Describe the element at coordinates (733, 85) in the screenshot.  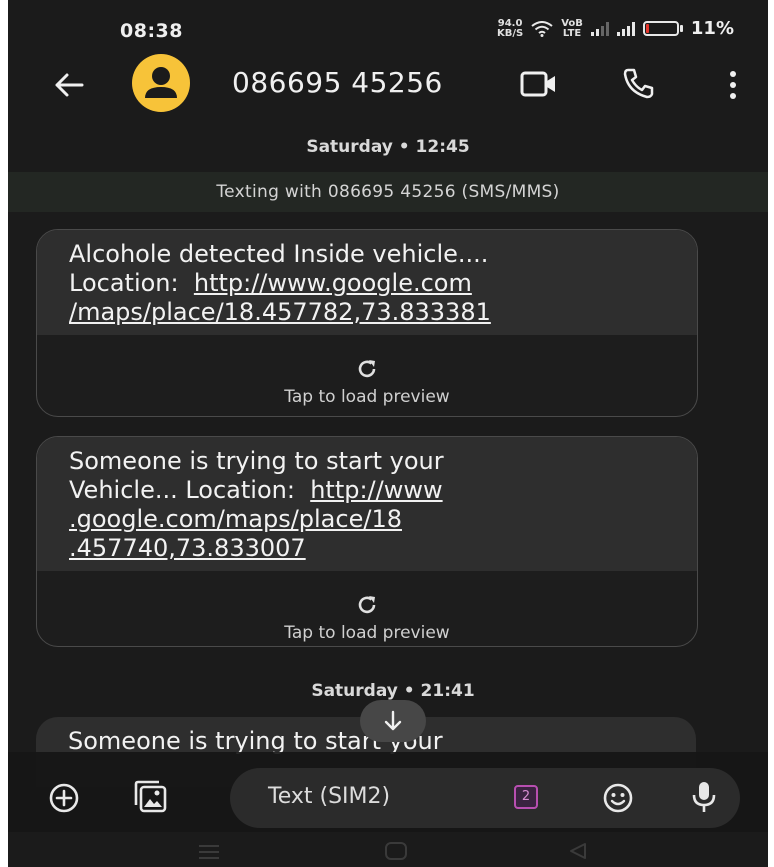
I see `more-vert-icon` at that location.